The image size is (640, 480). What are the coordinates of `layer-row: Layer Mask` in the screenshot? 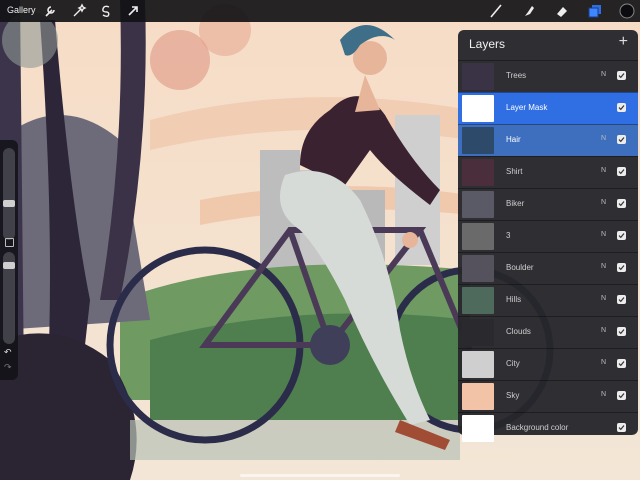 It's located at (548, 108).